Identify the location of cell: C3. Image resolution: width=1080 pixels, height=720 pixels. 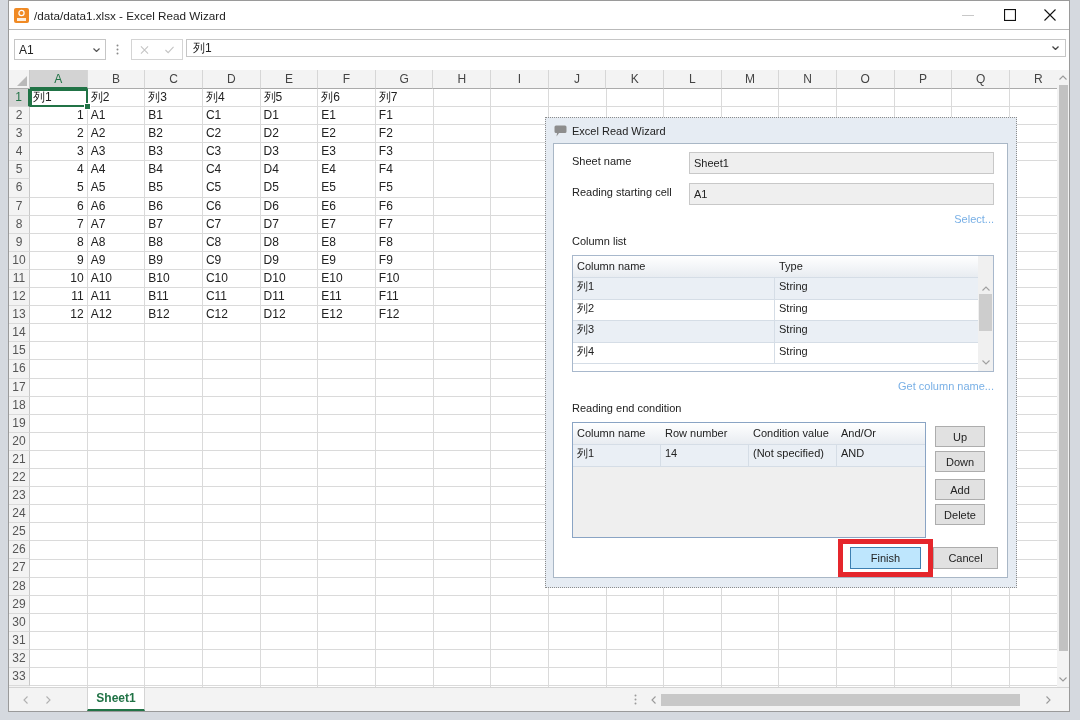
(231, 152).